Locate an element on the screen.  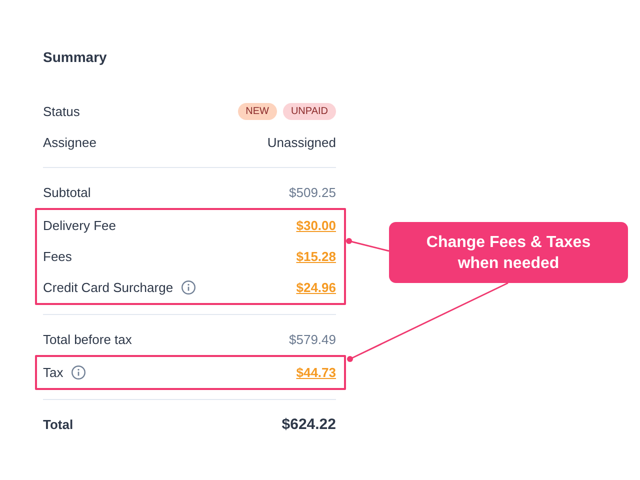
amount-link: $15.28 is located at coordinates (316, 256).